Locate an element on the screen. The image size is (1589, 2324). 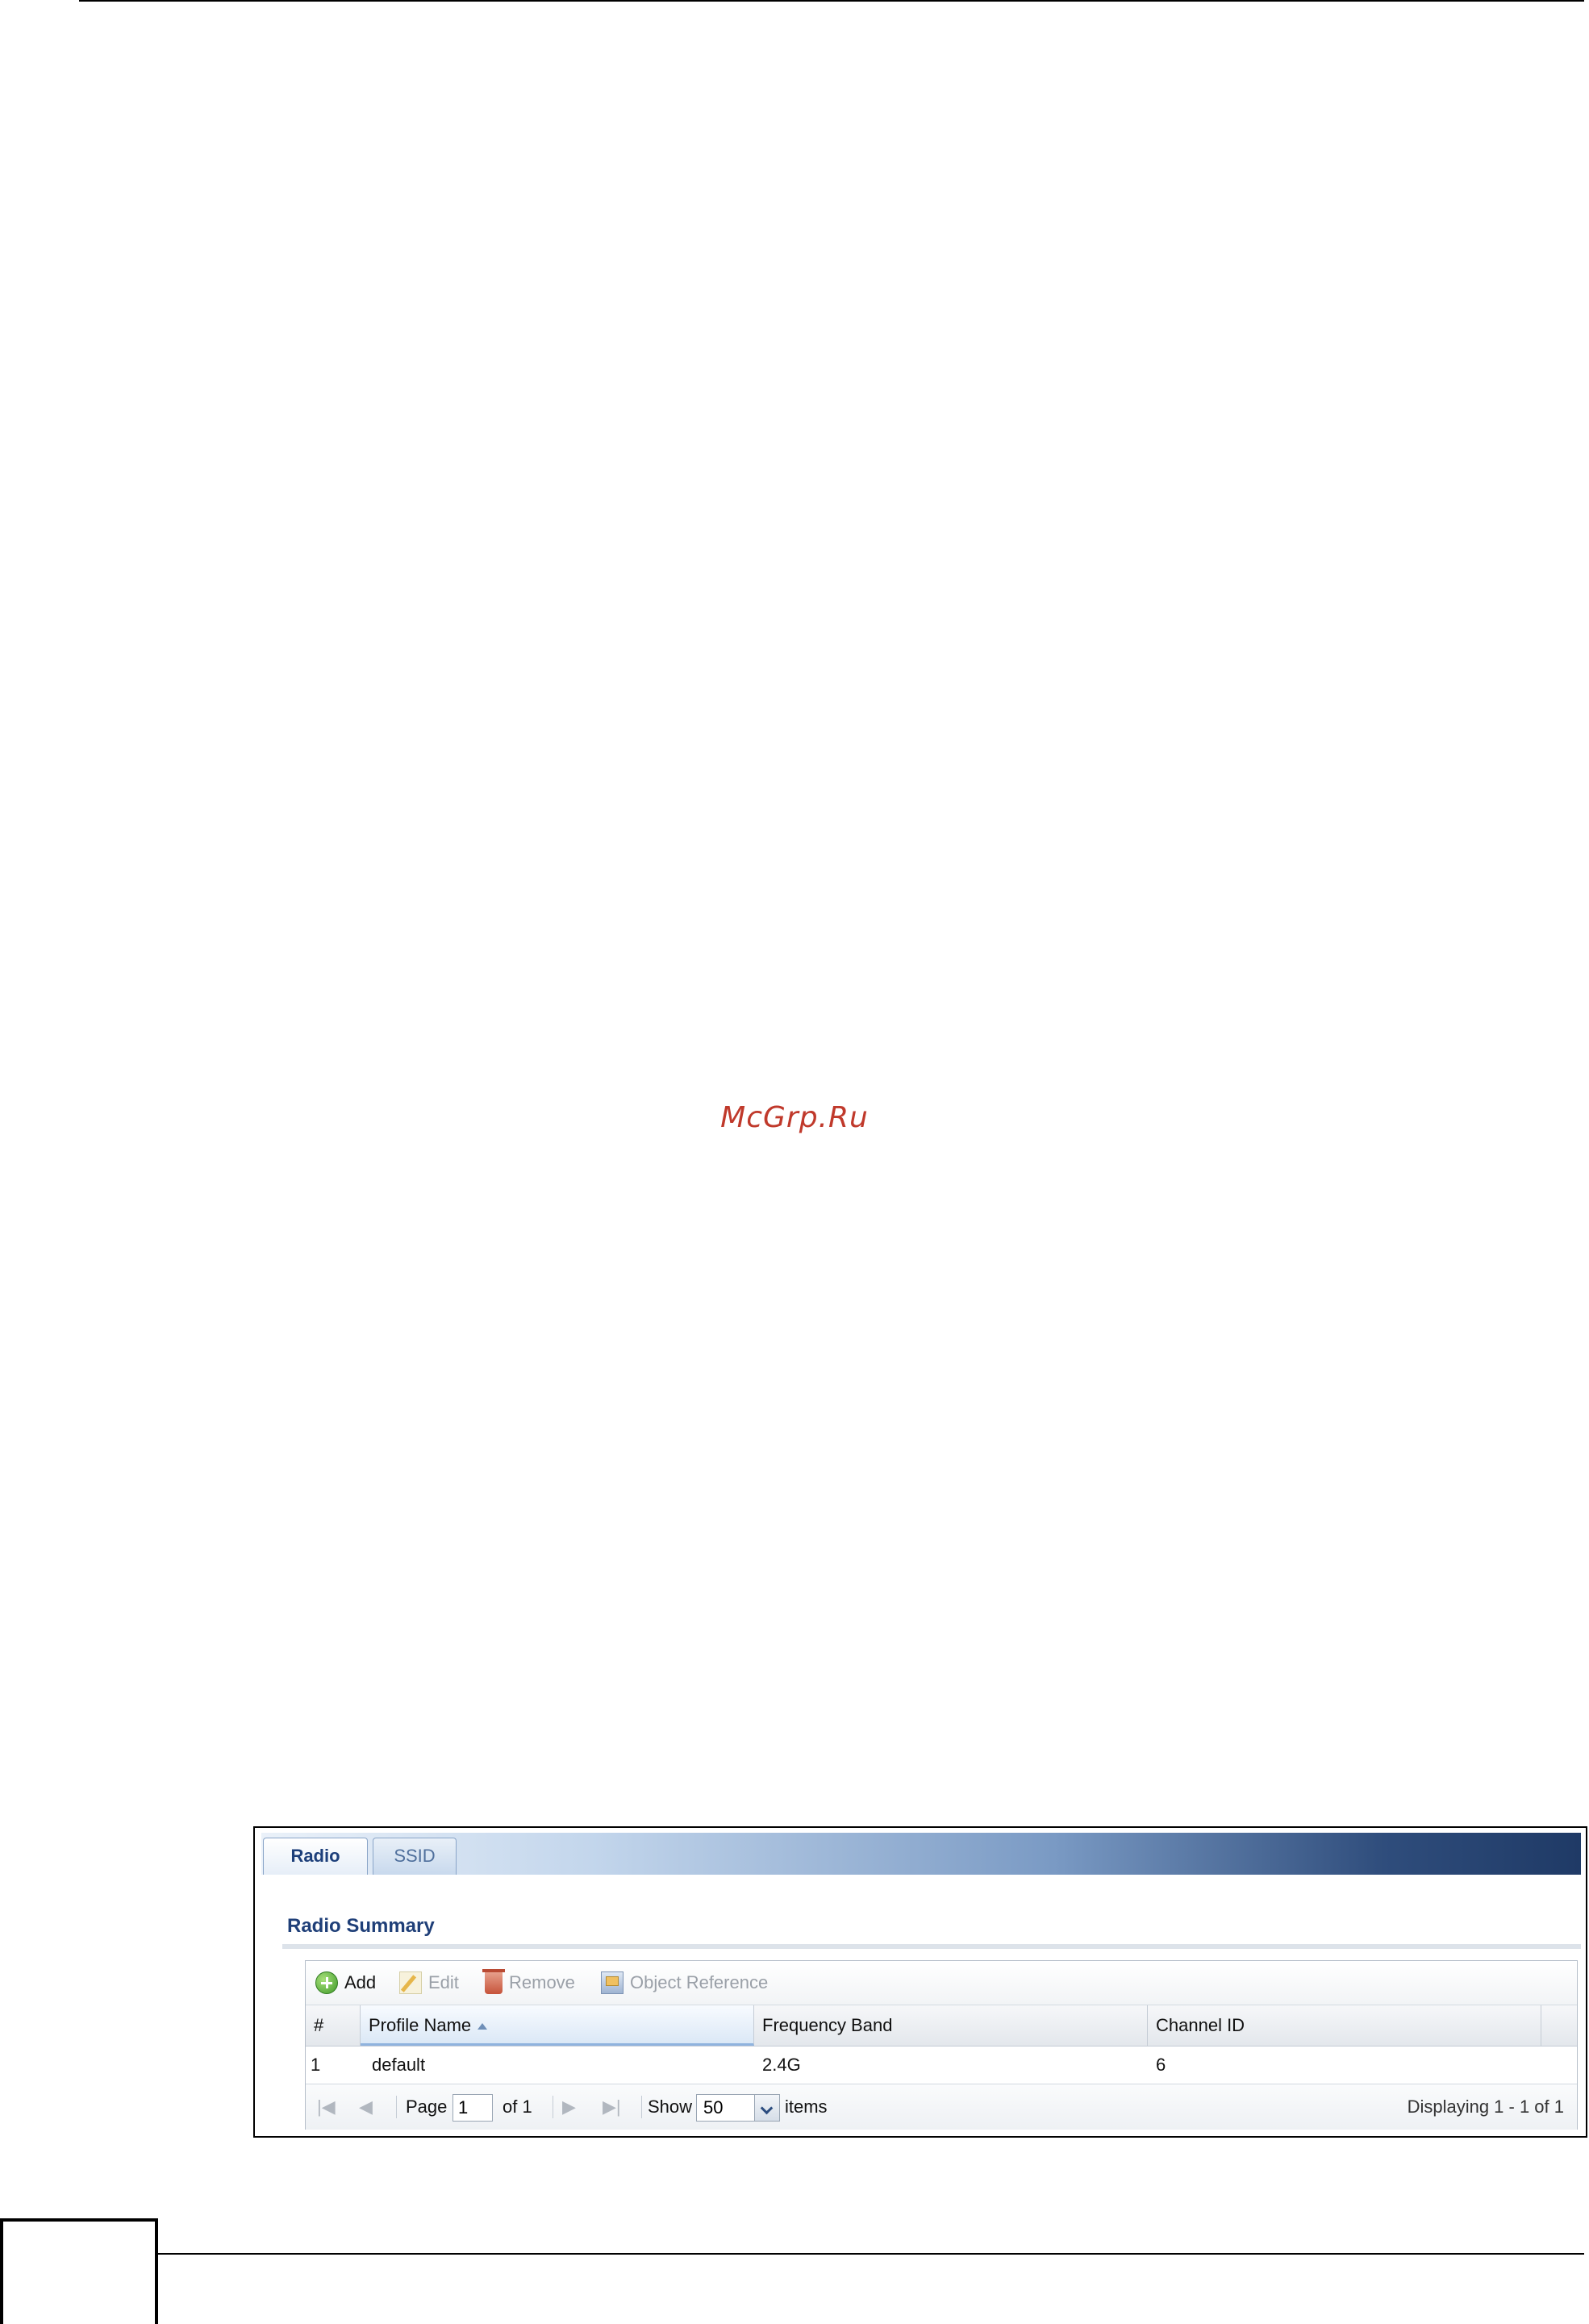
remove-button: Remove is located at coordinates (528, 1982).